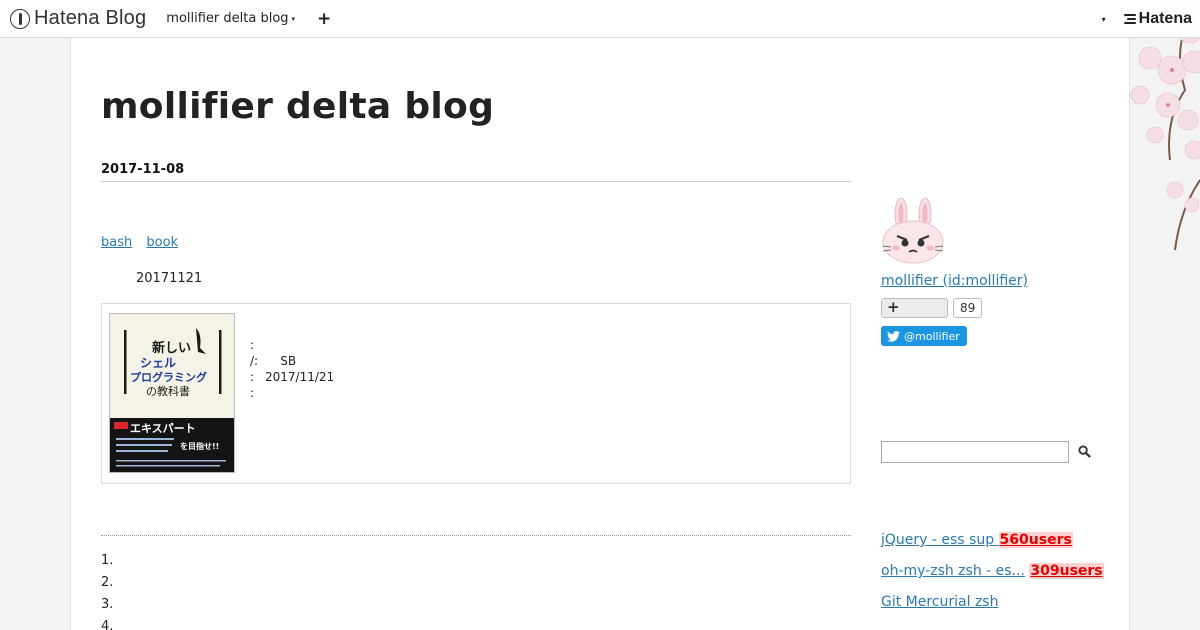 The height and width of the screenshot is (630, 1200). Describe the element at coordinates (297, 106) in the screenshot. I see `blog-title: mollifier delta blog` at that location.